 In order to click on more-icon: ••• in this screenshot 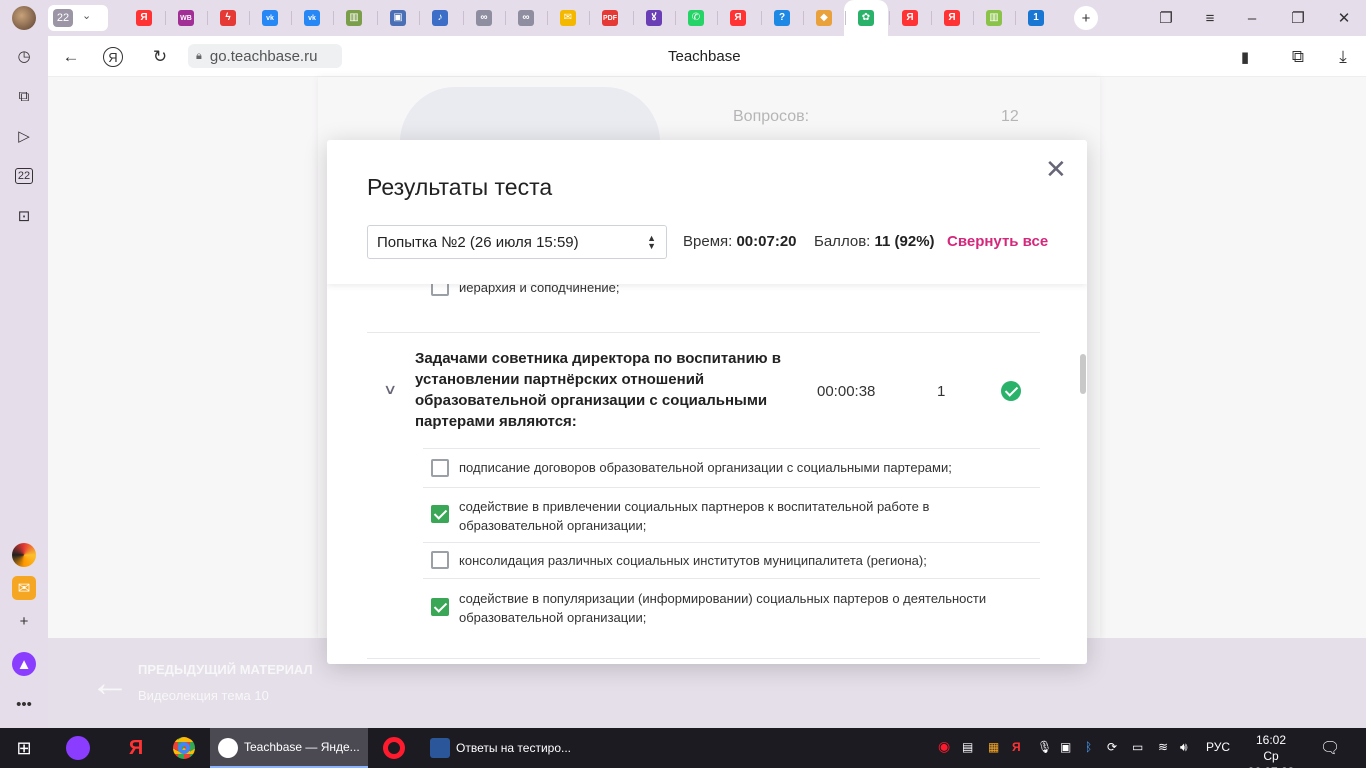, I will do `click(24, 704)`.